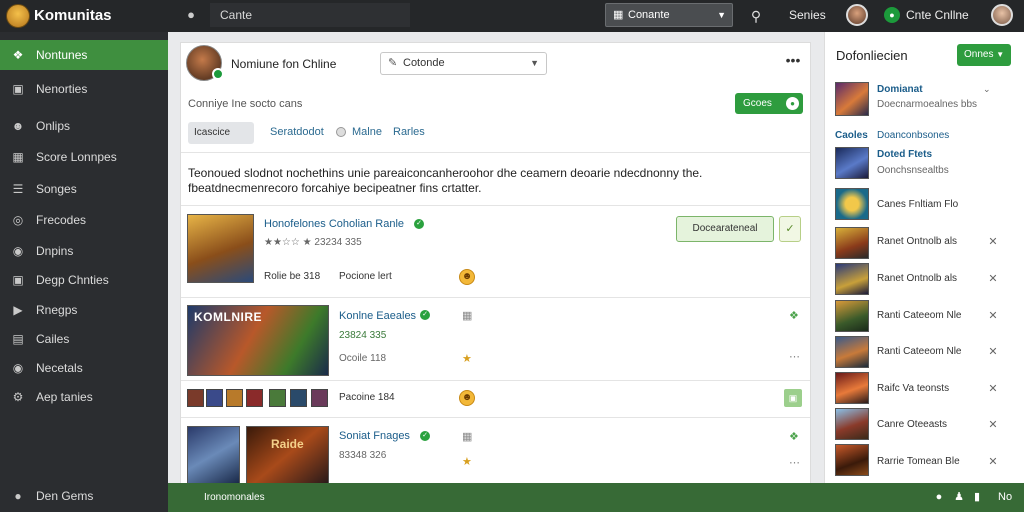  Describe the element at coordinates (191, 15) in the screenshot. I see `search-icon: ●` at that location.